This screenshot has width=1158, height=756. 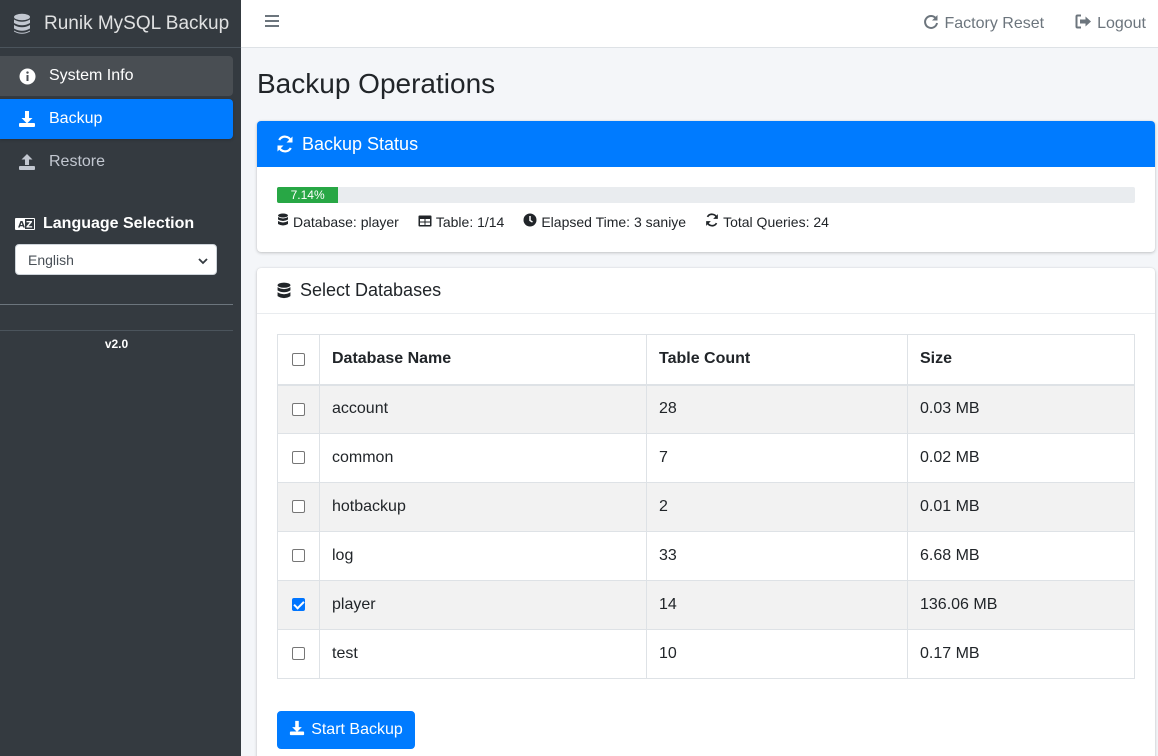 I want to click on column-header-name: Database Name, so click(x=483, y=360).